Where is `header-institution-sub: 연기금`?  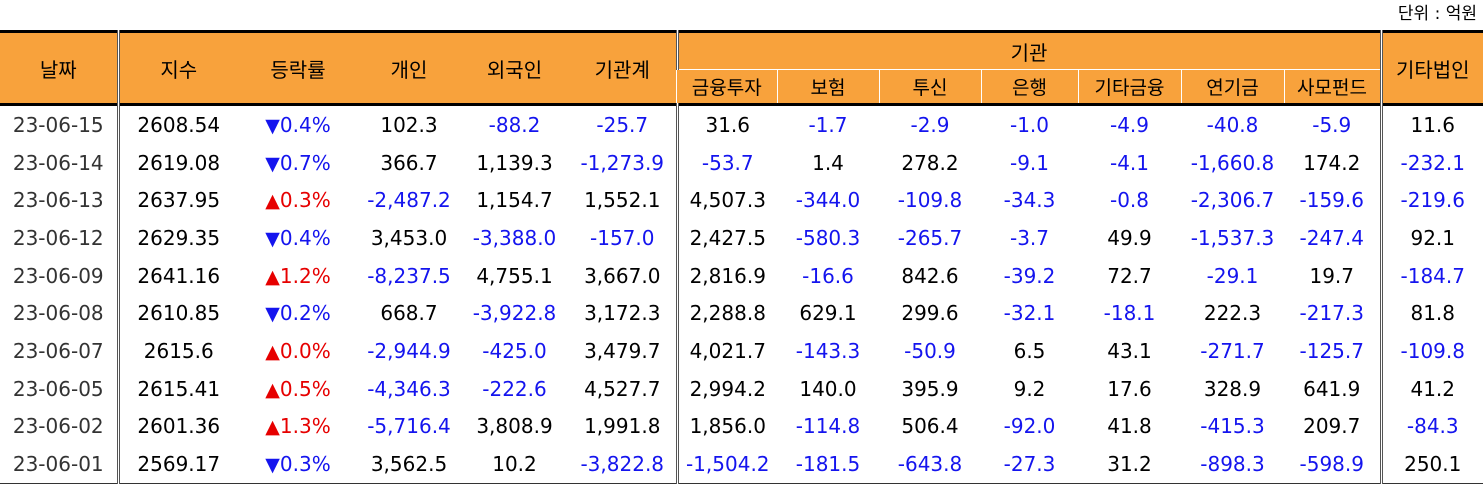 header-institution-sub: 연기금 is located at coordinates (1232, 87).